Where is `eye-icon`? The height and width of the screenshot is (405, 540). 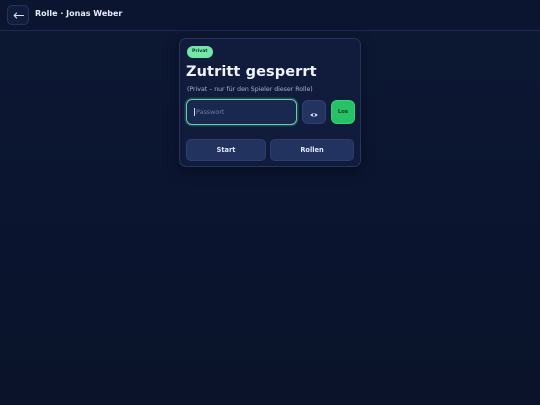
eye-icon is located at coordinates (314, 112).